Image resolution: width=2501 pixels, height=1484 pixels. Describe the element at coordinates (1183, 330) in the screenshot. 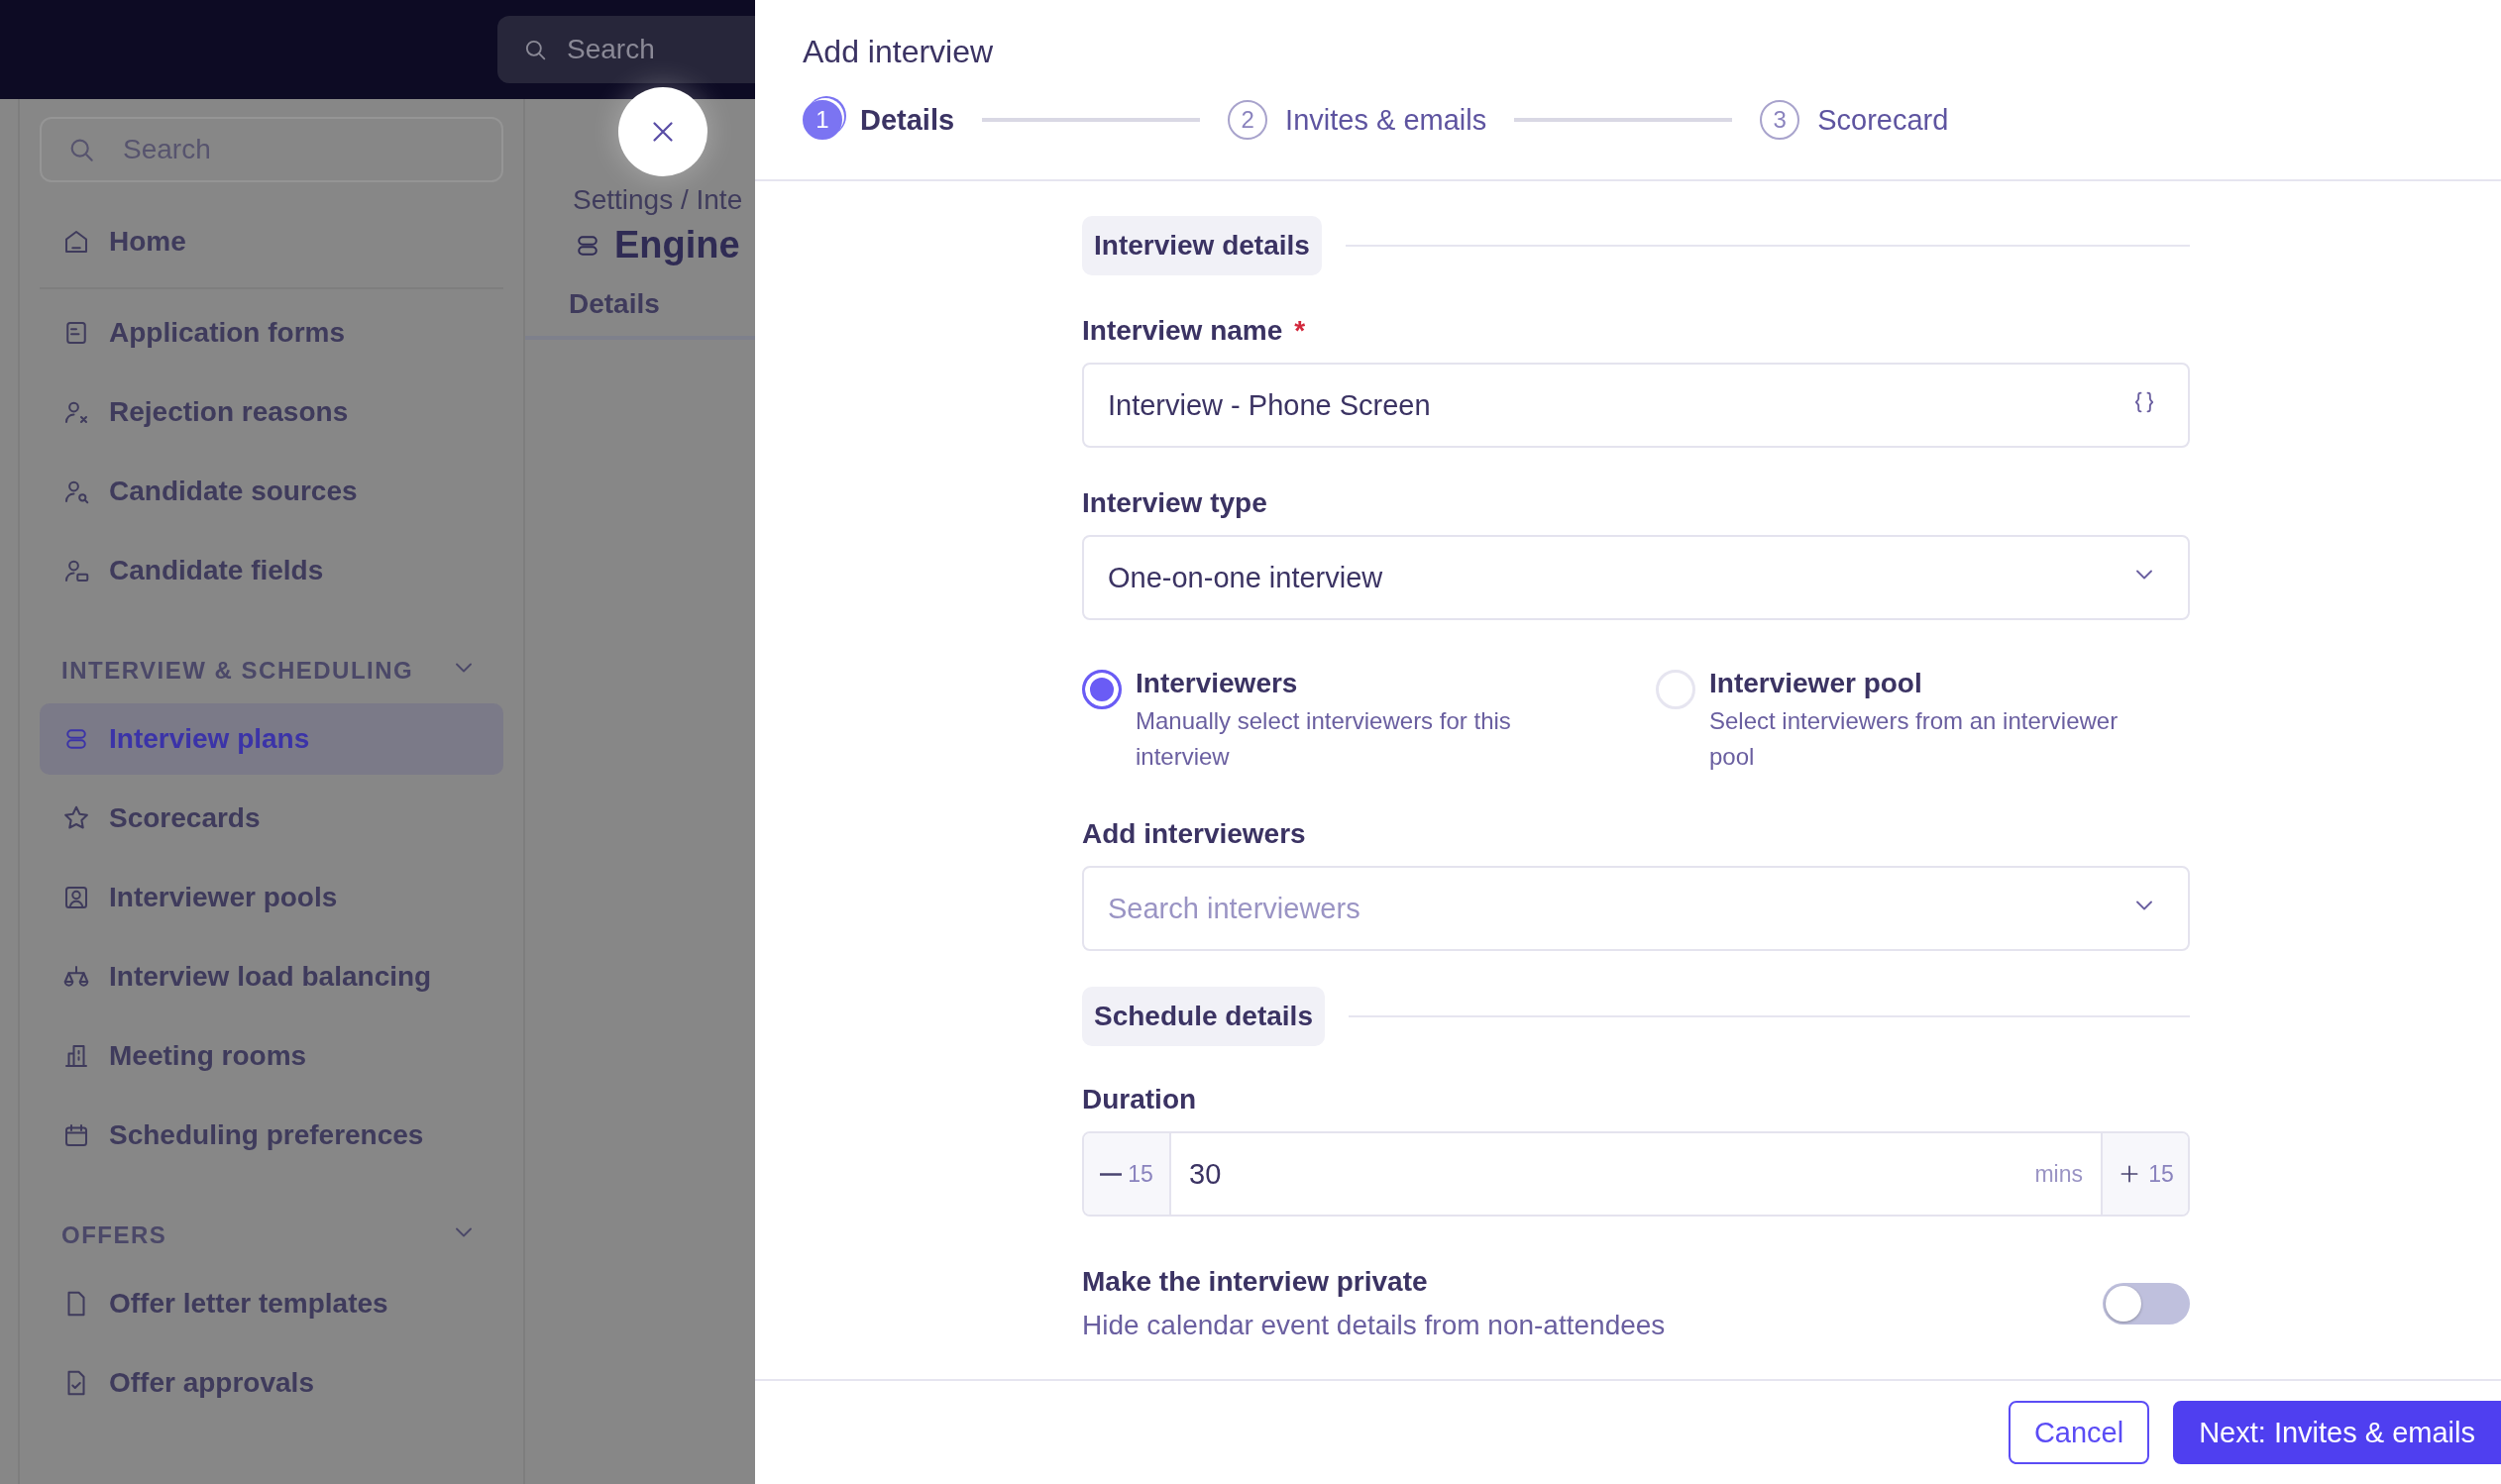

I see `field-label: Interview name` at that location.